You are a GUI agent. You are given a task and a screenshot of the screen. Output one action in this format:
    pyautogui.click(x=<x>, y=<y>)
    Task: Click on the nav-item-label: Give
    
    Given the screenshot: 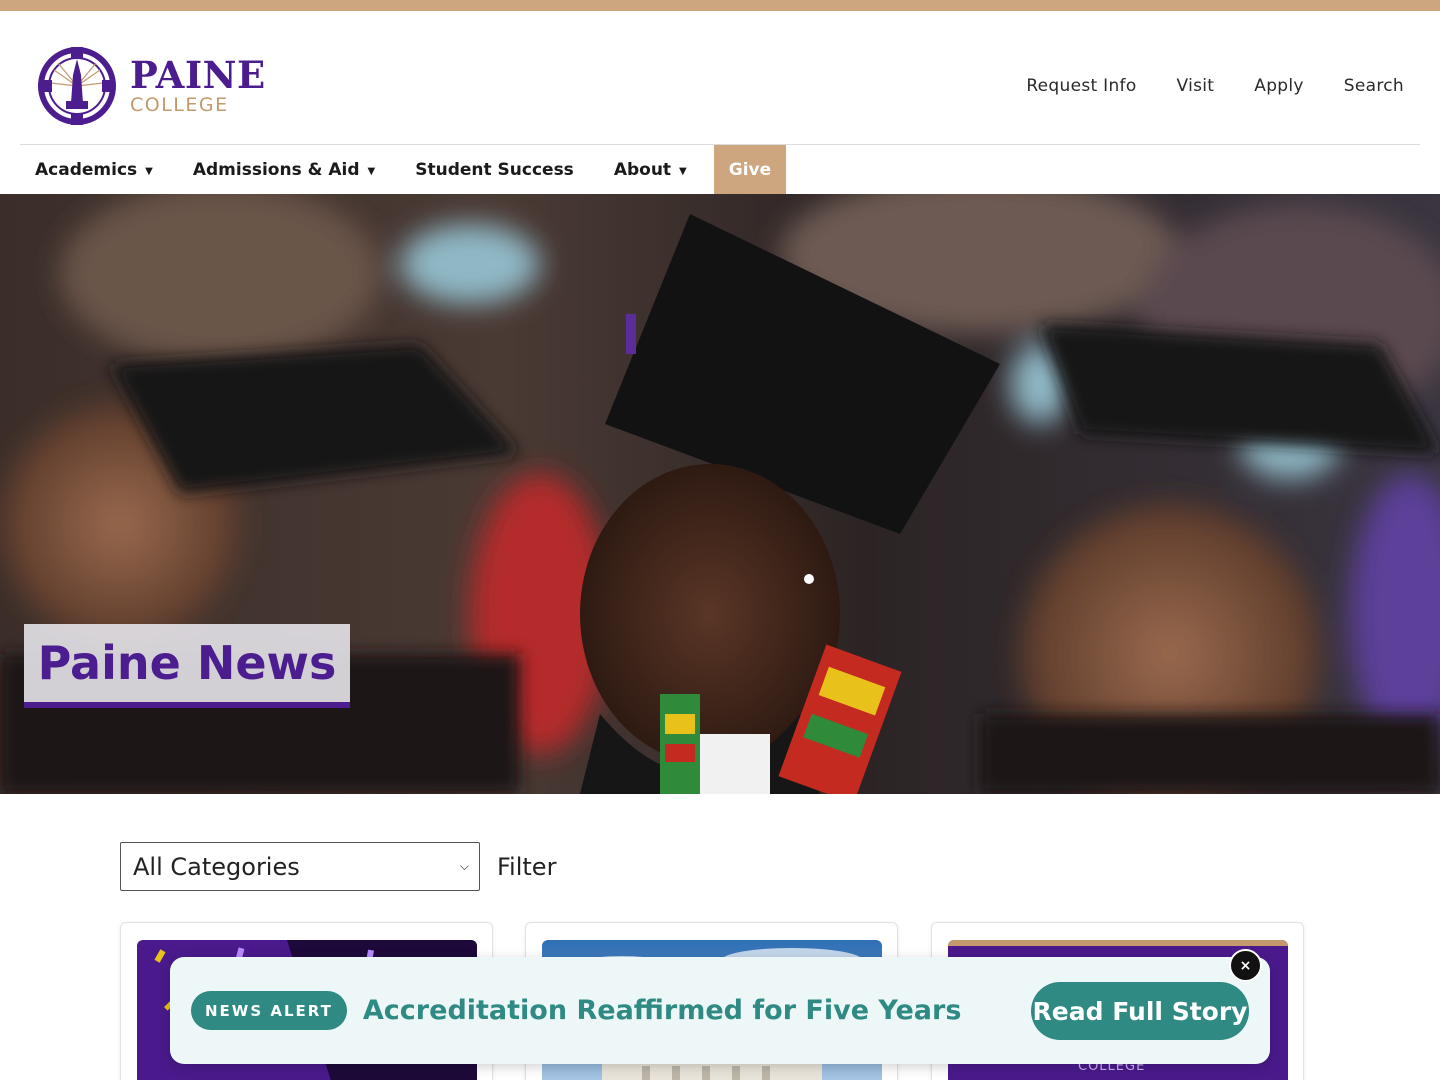 What is the action you would take?
    pyautogui.click(x=750, y=169)
    